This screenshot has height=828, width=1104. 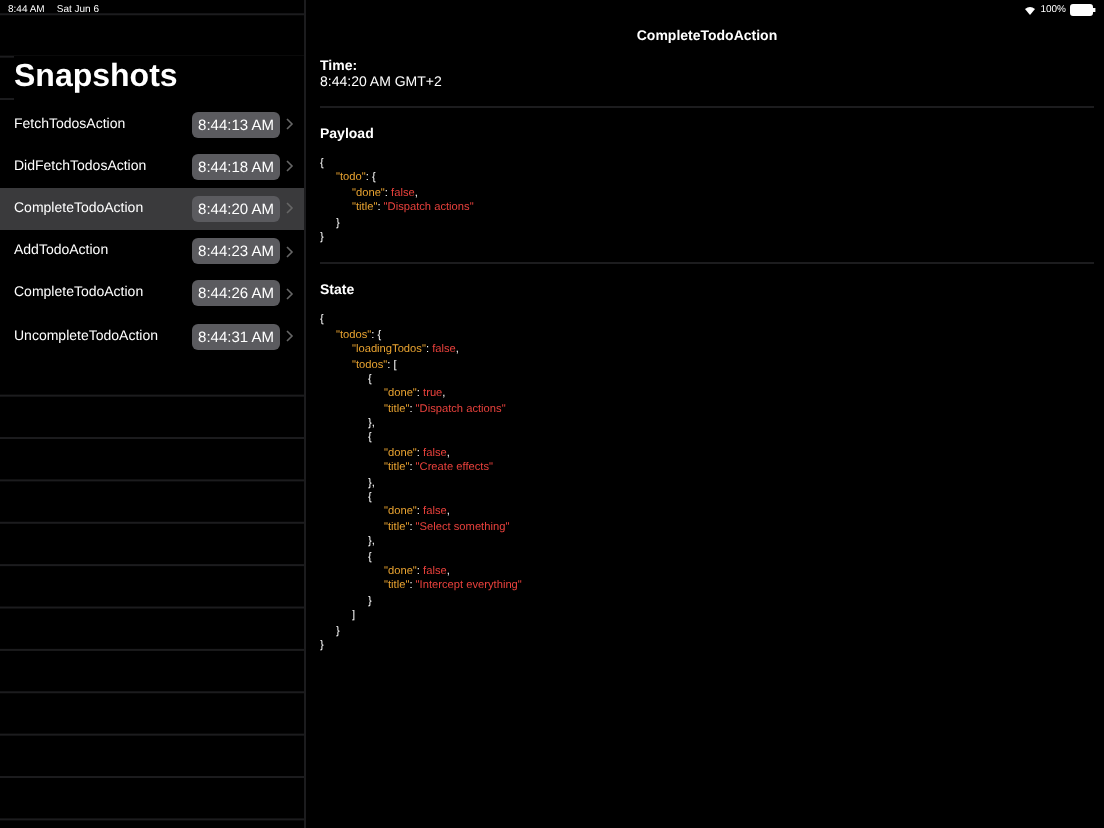 What do you see at coordinates (159, 78) in the screenshot?
I see `sidebar-title: Snapshots` at bounding box center [159, 78].